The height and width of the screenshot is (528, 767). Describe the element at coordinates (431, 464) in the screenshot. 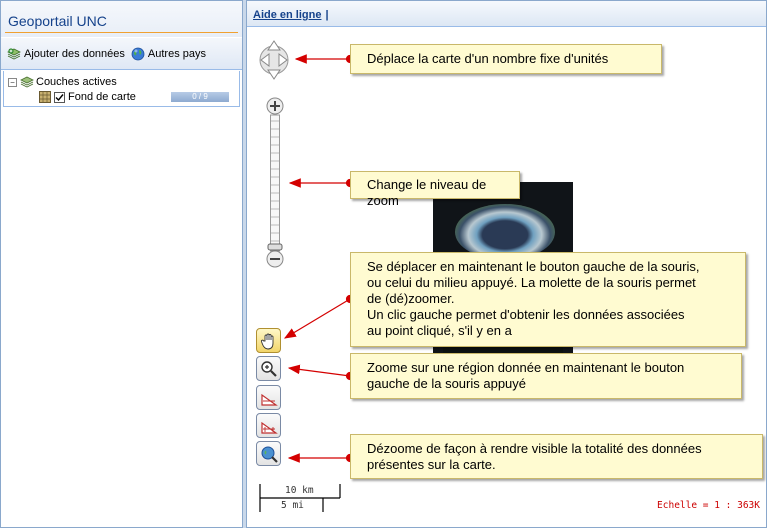

I see `callout-zoom-extent-line: présentes sur la carte.` at that location.